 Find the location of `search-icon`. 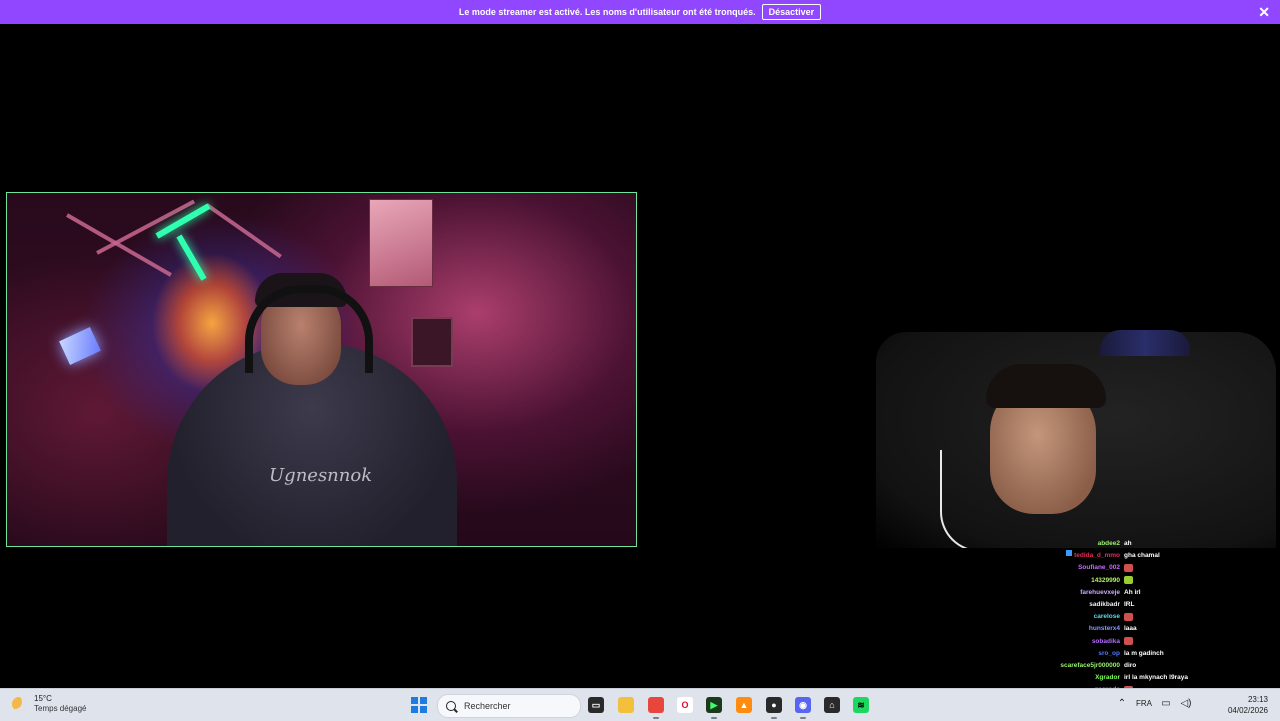

search-icon is located at coordinates (451, 706).